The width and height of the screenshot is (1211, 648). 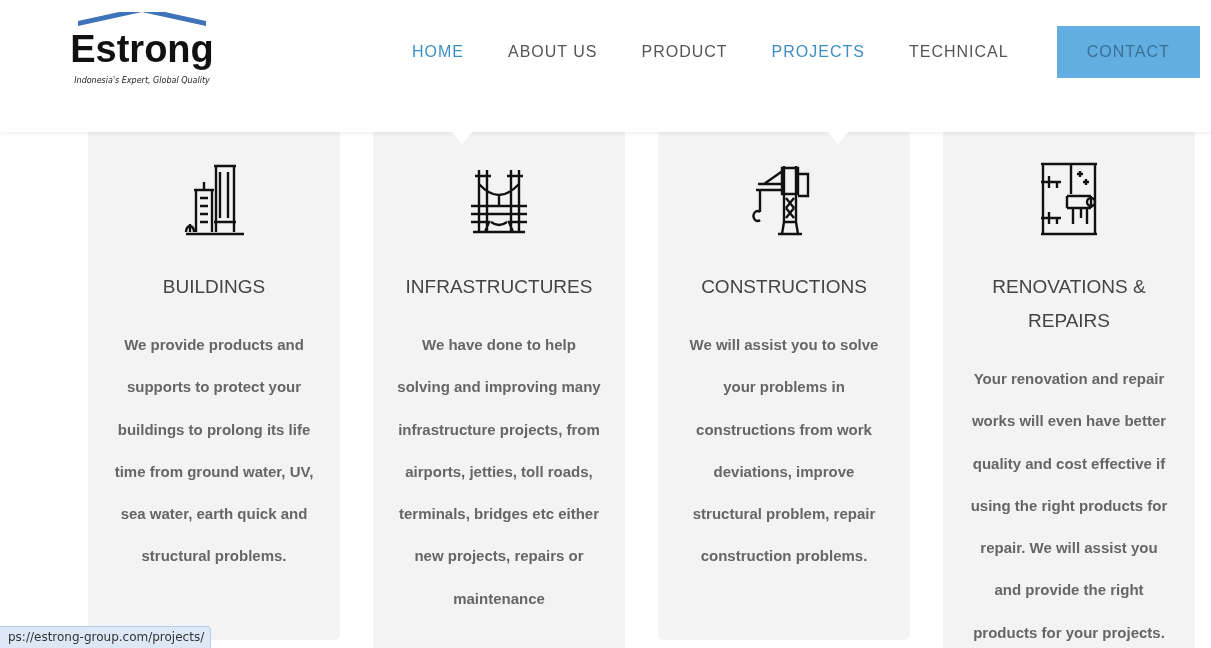 I want to click on card-title: CONSTRUCTIONS, so click(x=784, y=287).